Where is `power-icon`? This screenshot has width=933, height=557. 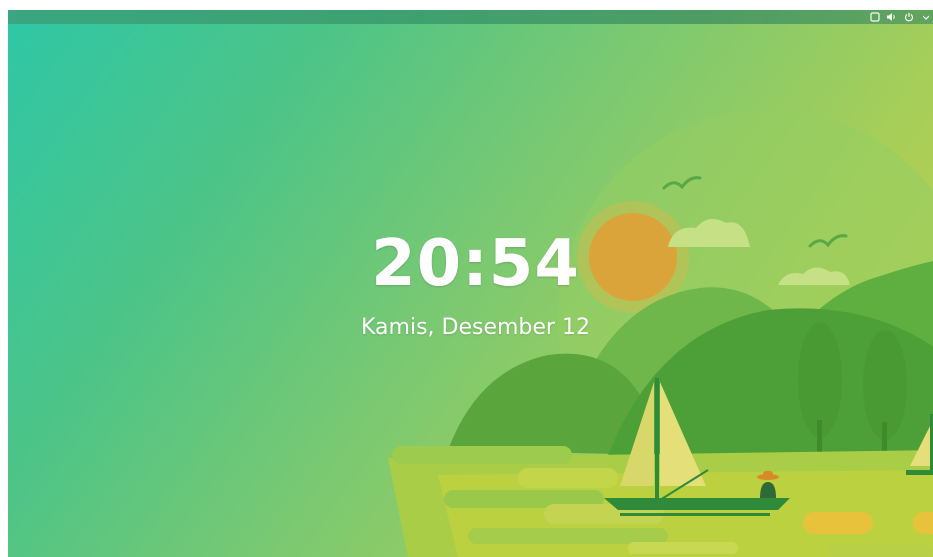
power-icon is located at coordinates (908, 17).